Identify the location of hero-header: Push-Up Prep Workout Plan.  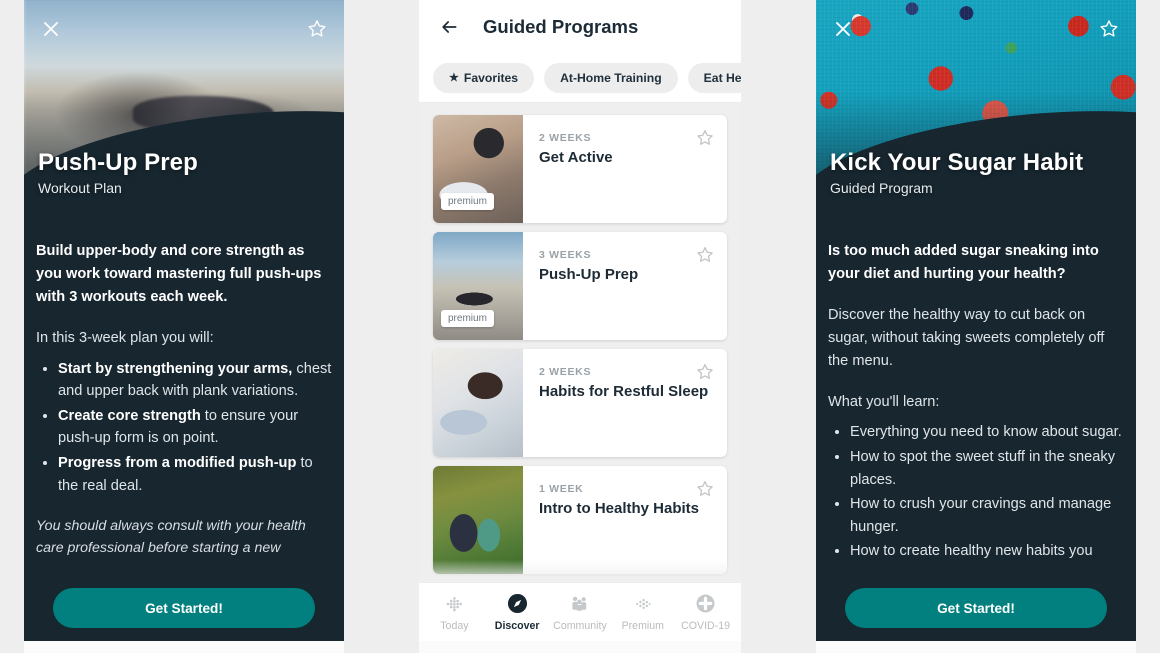
(184, 109).